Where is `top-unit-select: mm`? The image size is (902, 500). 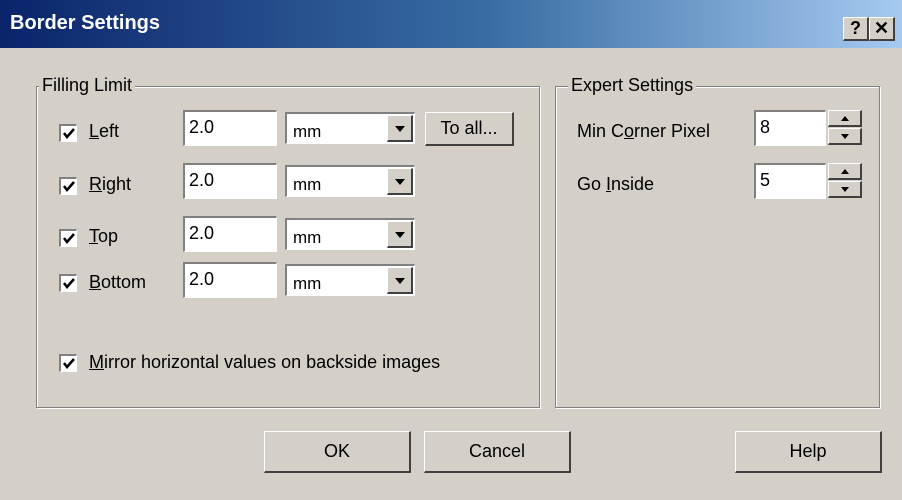 top-unit-select: mm is located at coordinates (350, 234).